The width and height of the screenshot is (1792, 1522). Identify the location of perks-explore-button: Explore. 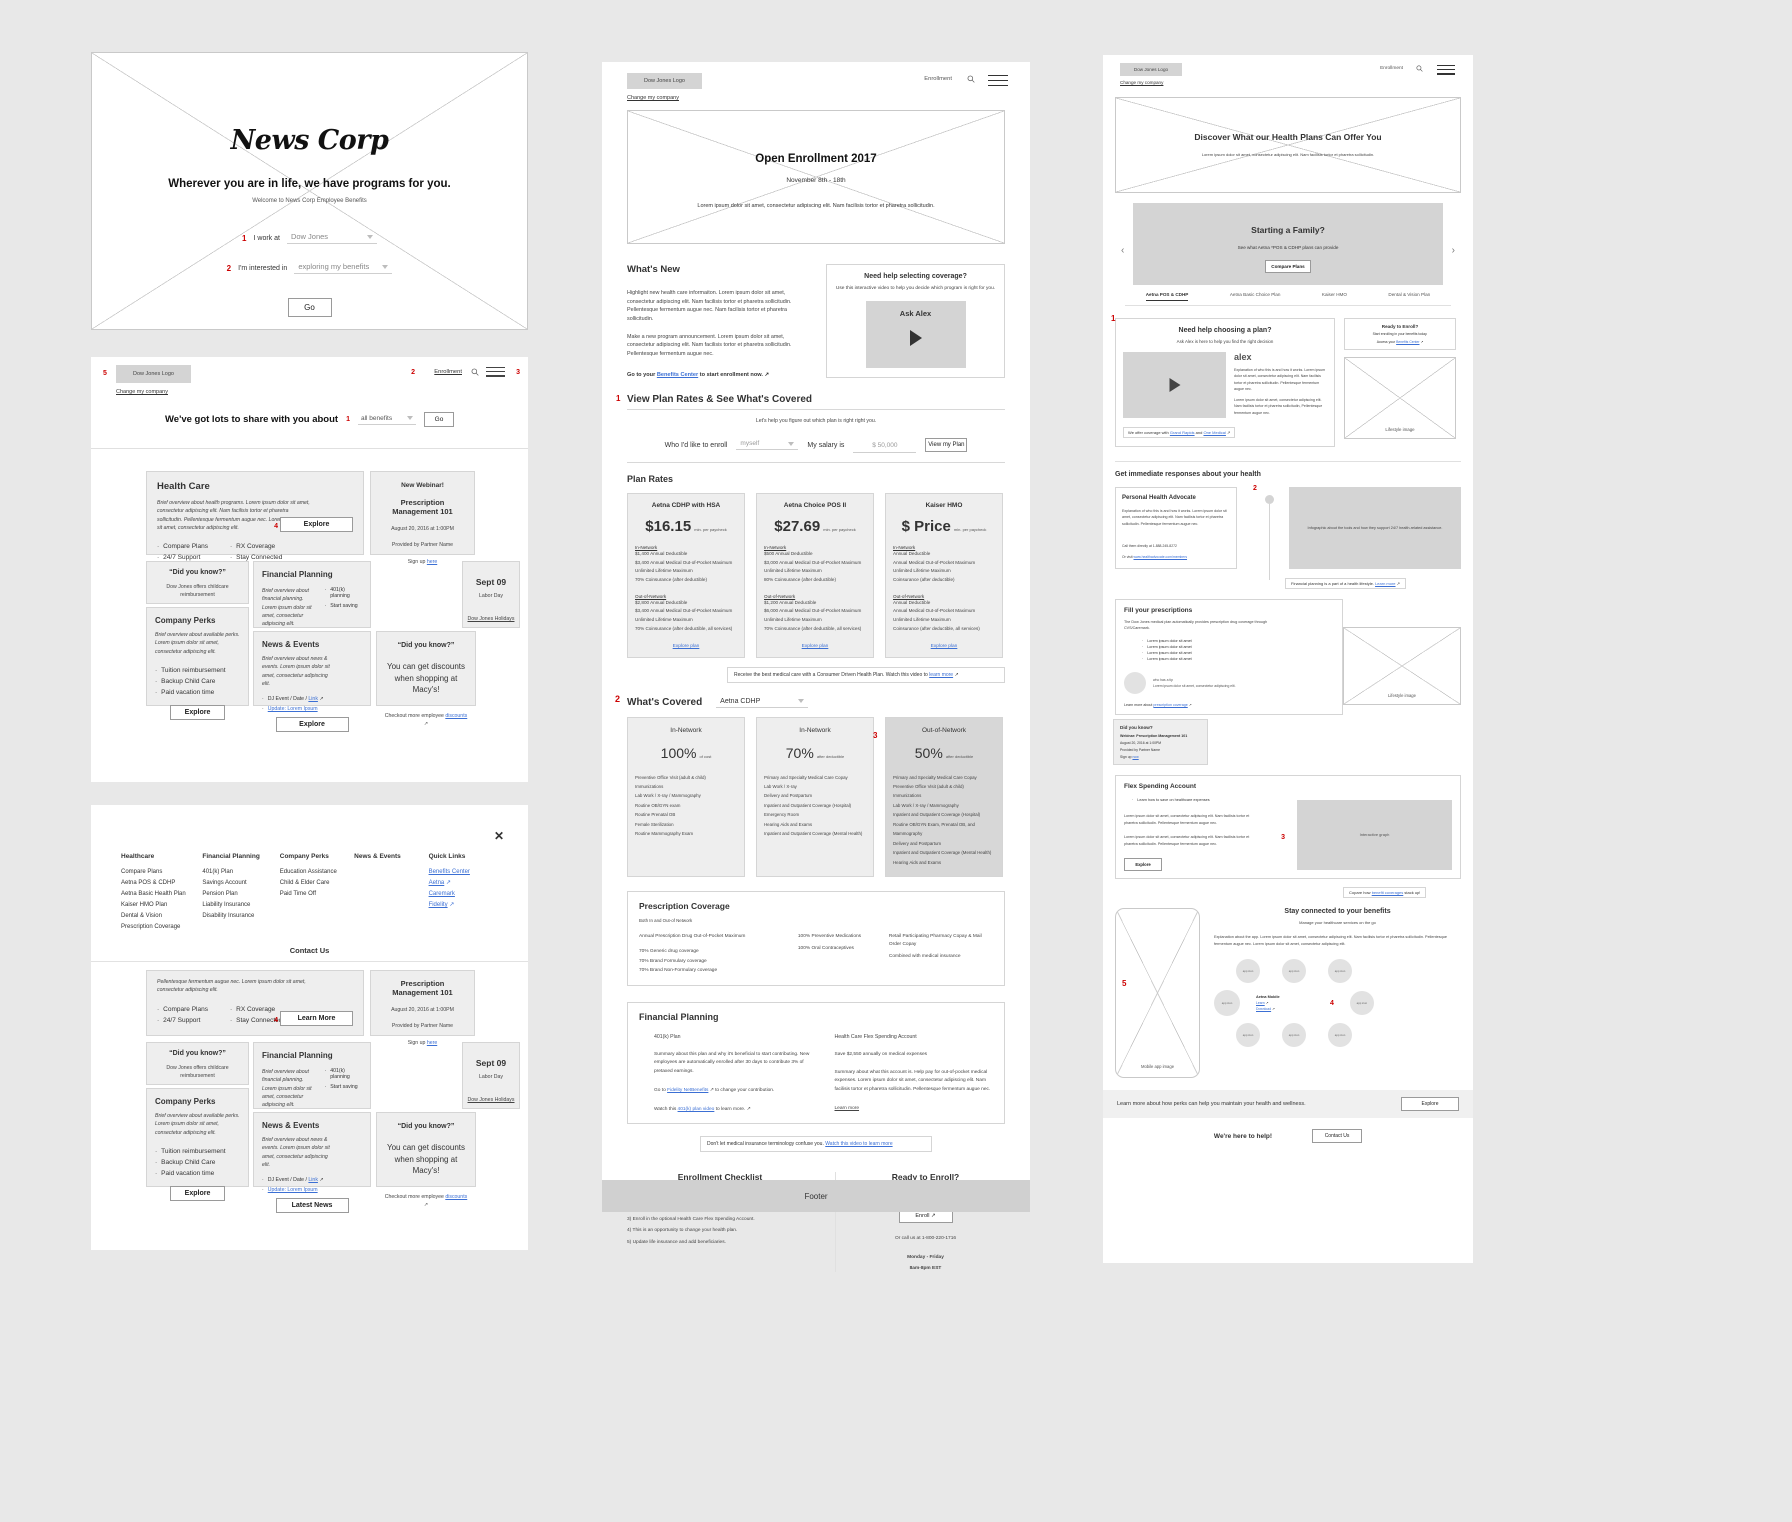
(1430, 1104).